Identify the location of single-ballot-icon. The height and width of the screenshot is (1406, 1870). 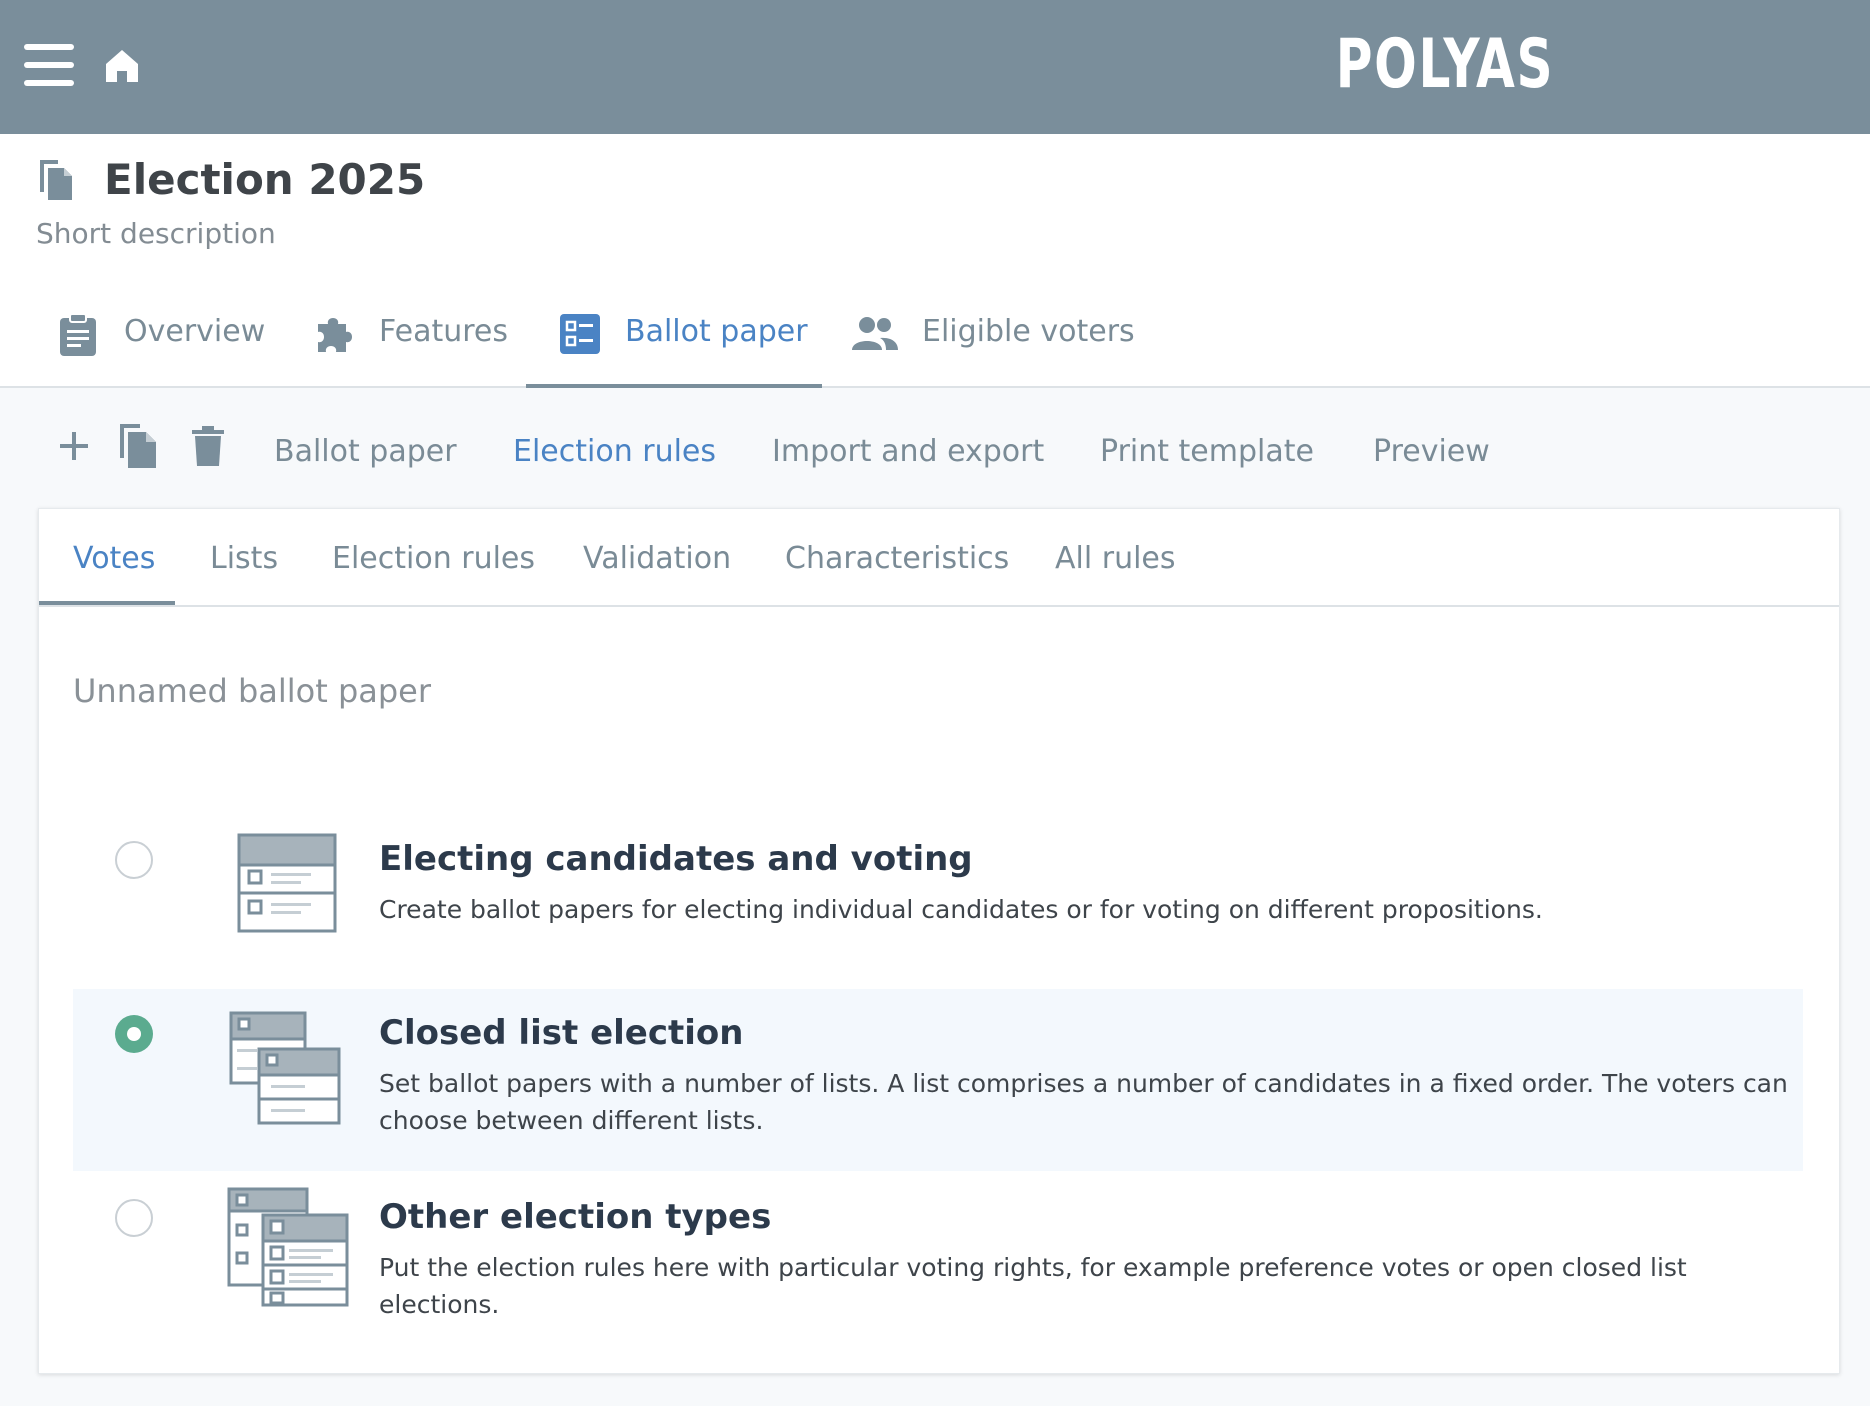
(287, 883).